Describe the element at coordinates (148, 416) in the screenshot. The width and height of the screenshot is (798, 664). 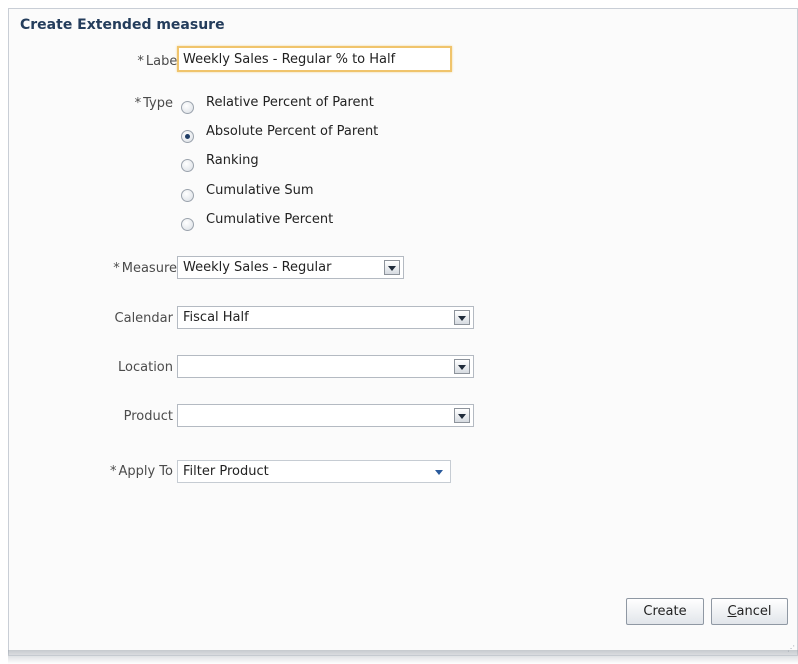
I see `product-field-label: Product` at that location.